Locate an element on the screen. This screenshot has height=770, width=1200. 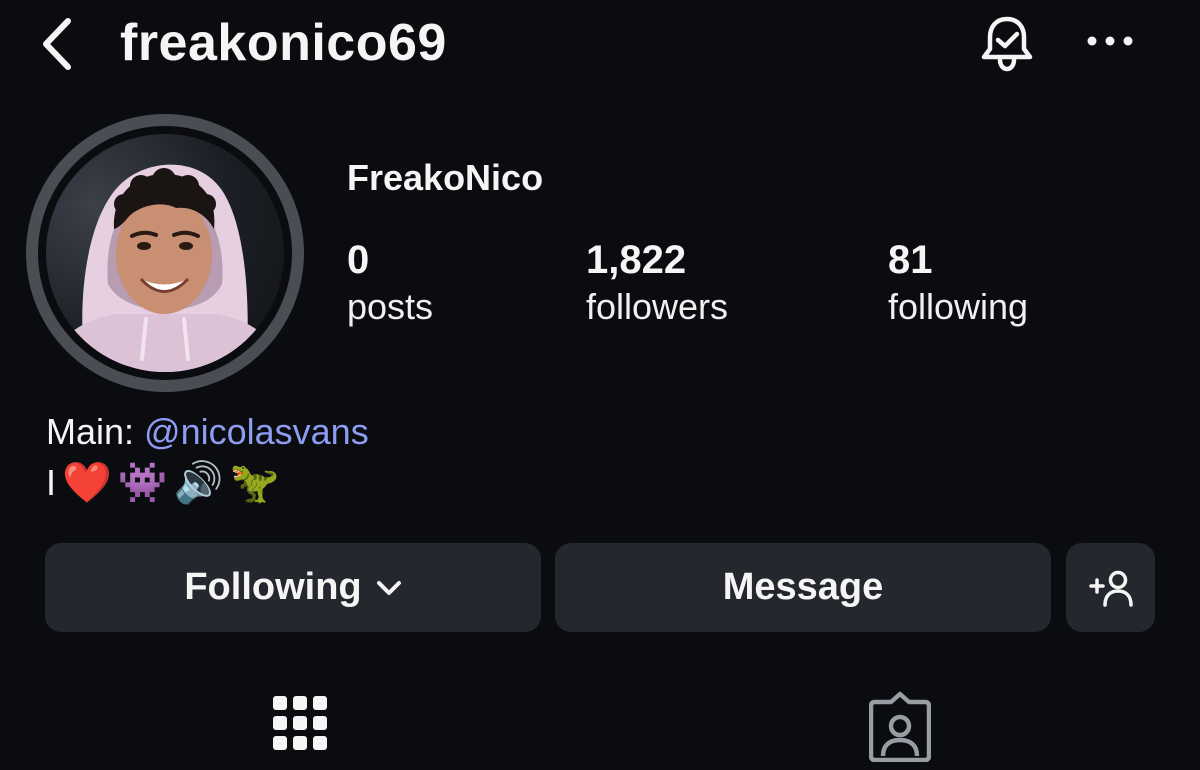
avatar-gap is located at coordinates (165, 253).